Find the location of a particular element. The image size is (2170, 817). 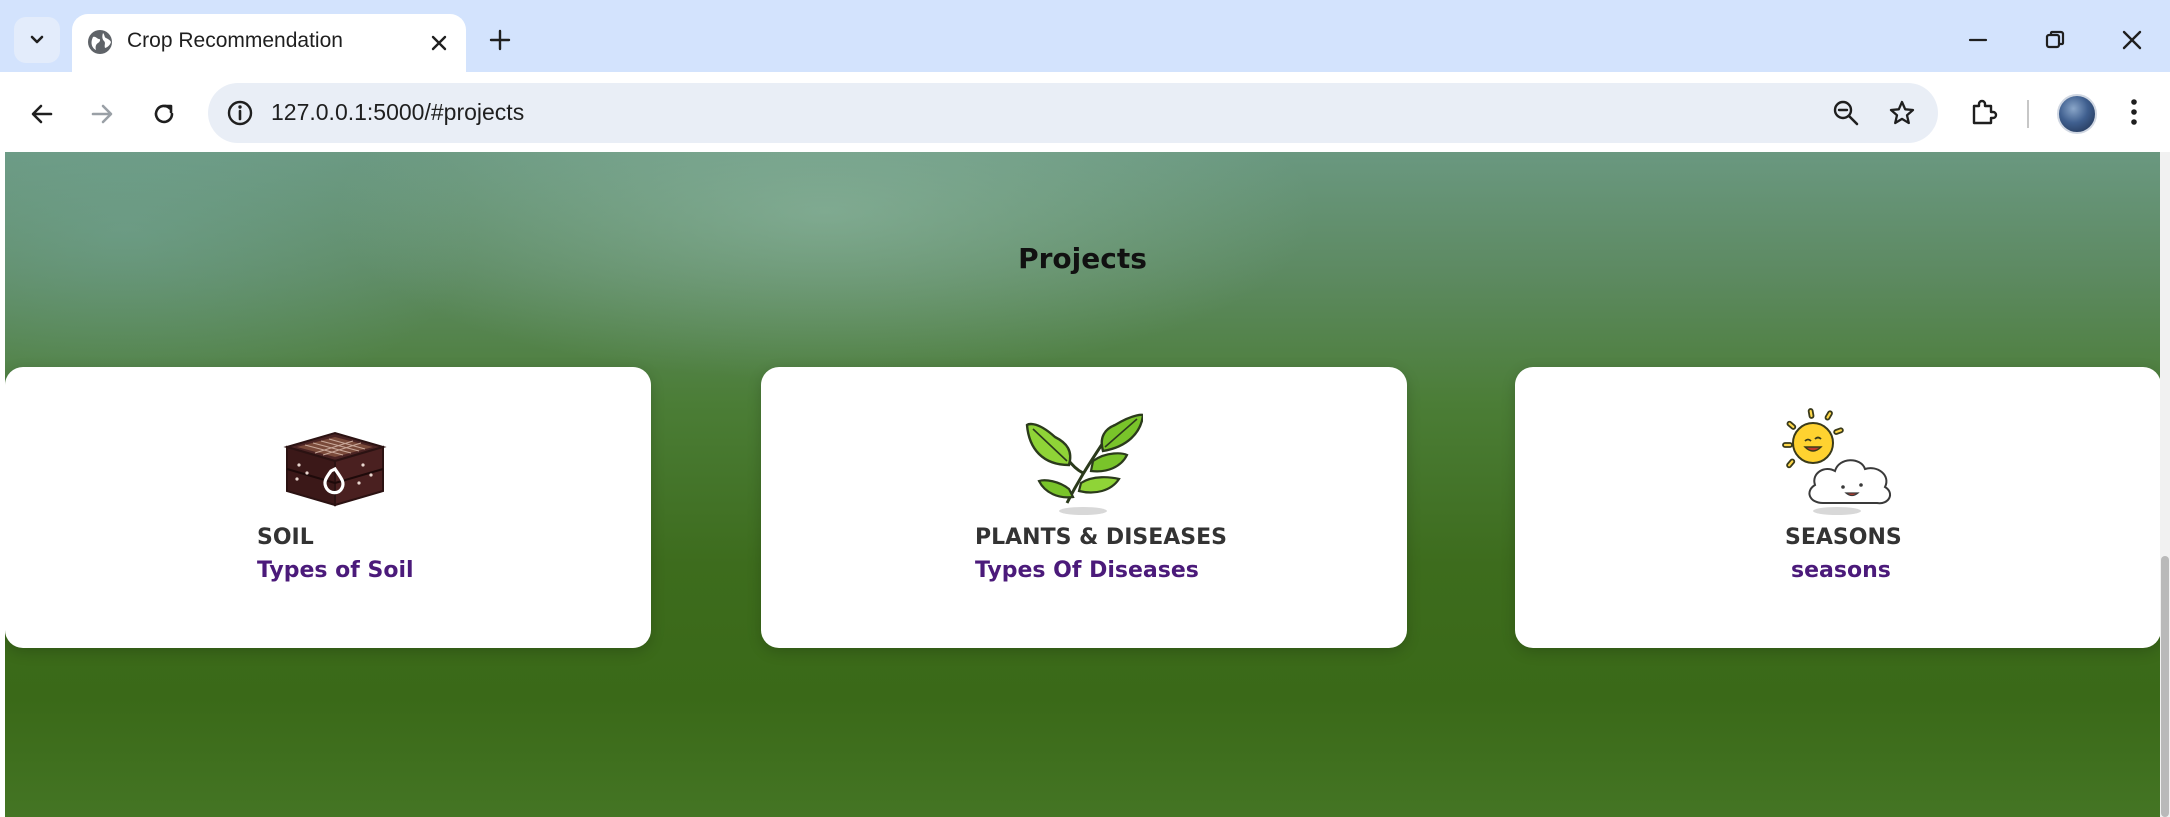

puzzle-icon is located at coordinates (1985, 112).